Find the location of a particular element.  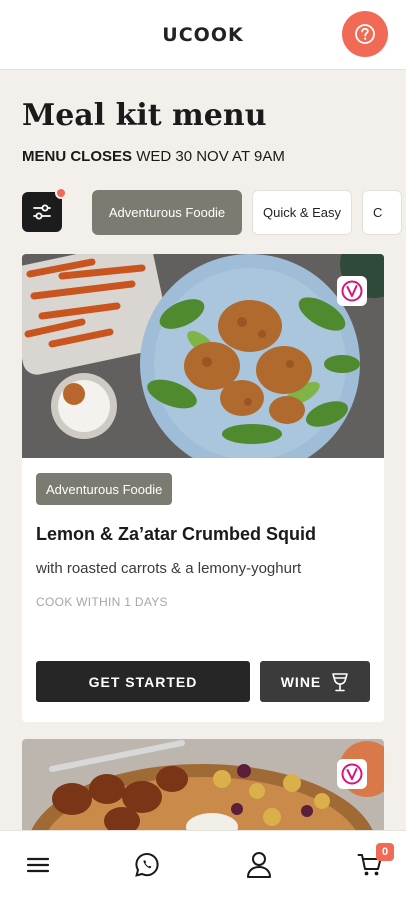

whatsapp-icon is located at coordinates (147, 864).